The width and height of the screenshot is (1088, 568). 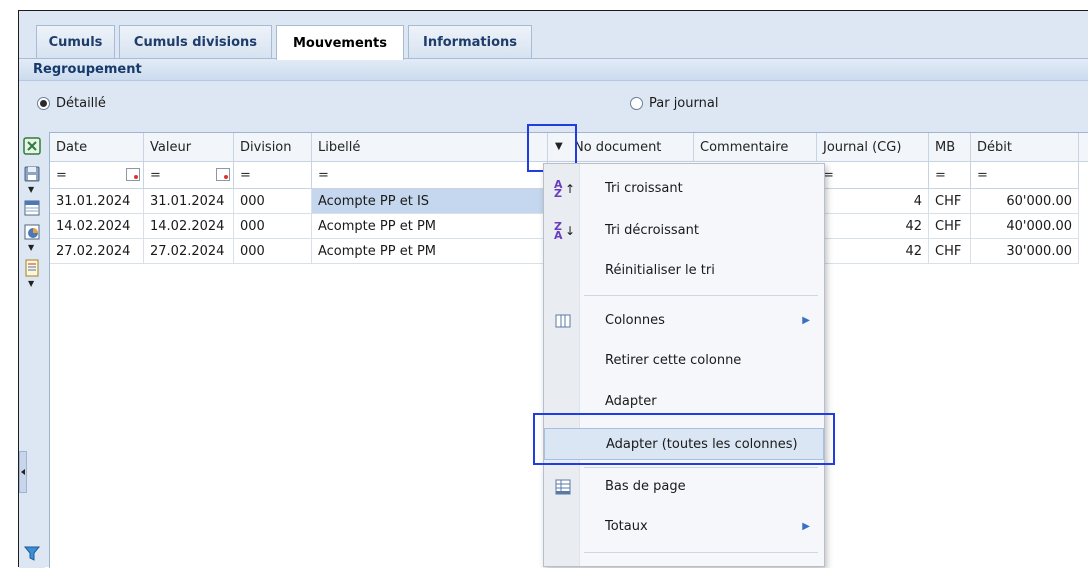 I want to click on collapse-panel-handle, so click(x=23, y=472).